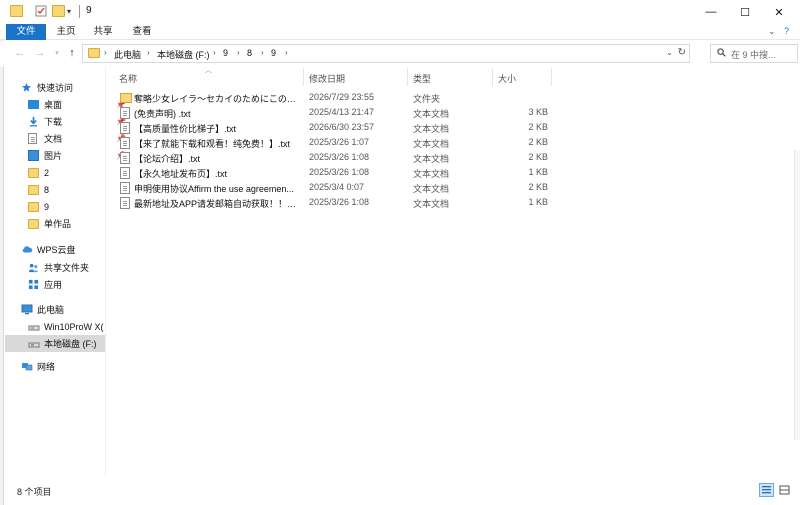 This screenshot has width=800, height=505. I want to click on file-row: (免责声明) .txt 2025/4/13 21:47 文本文档 3 KB, so click(333, 113).